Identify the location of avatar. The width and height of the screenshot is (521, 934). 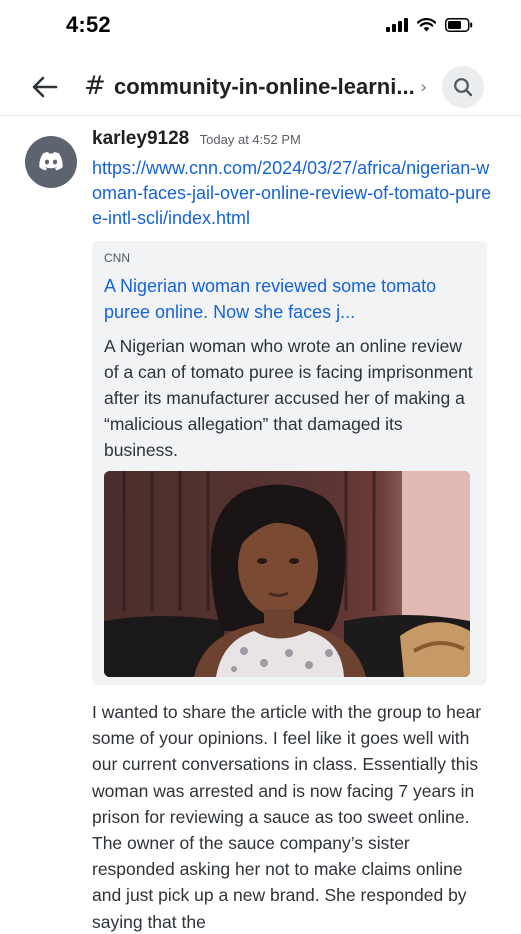
(51, 162).